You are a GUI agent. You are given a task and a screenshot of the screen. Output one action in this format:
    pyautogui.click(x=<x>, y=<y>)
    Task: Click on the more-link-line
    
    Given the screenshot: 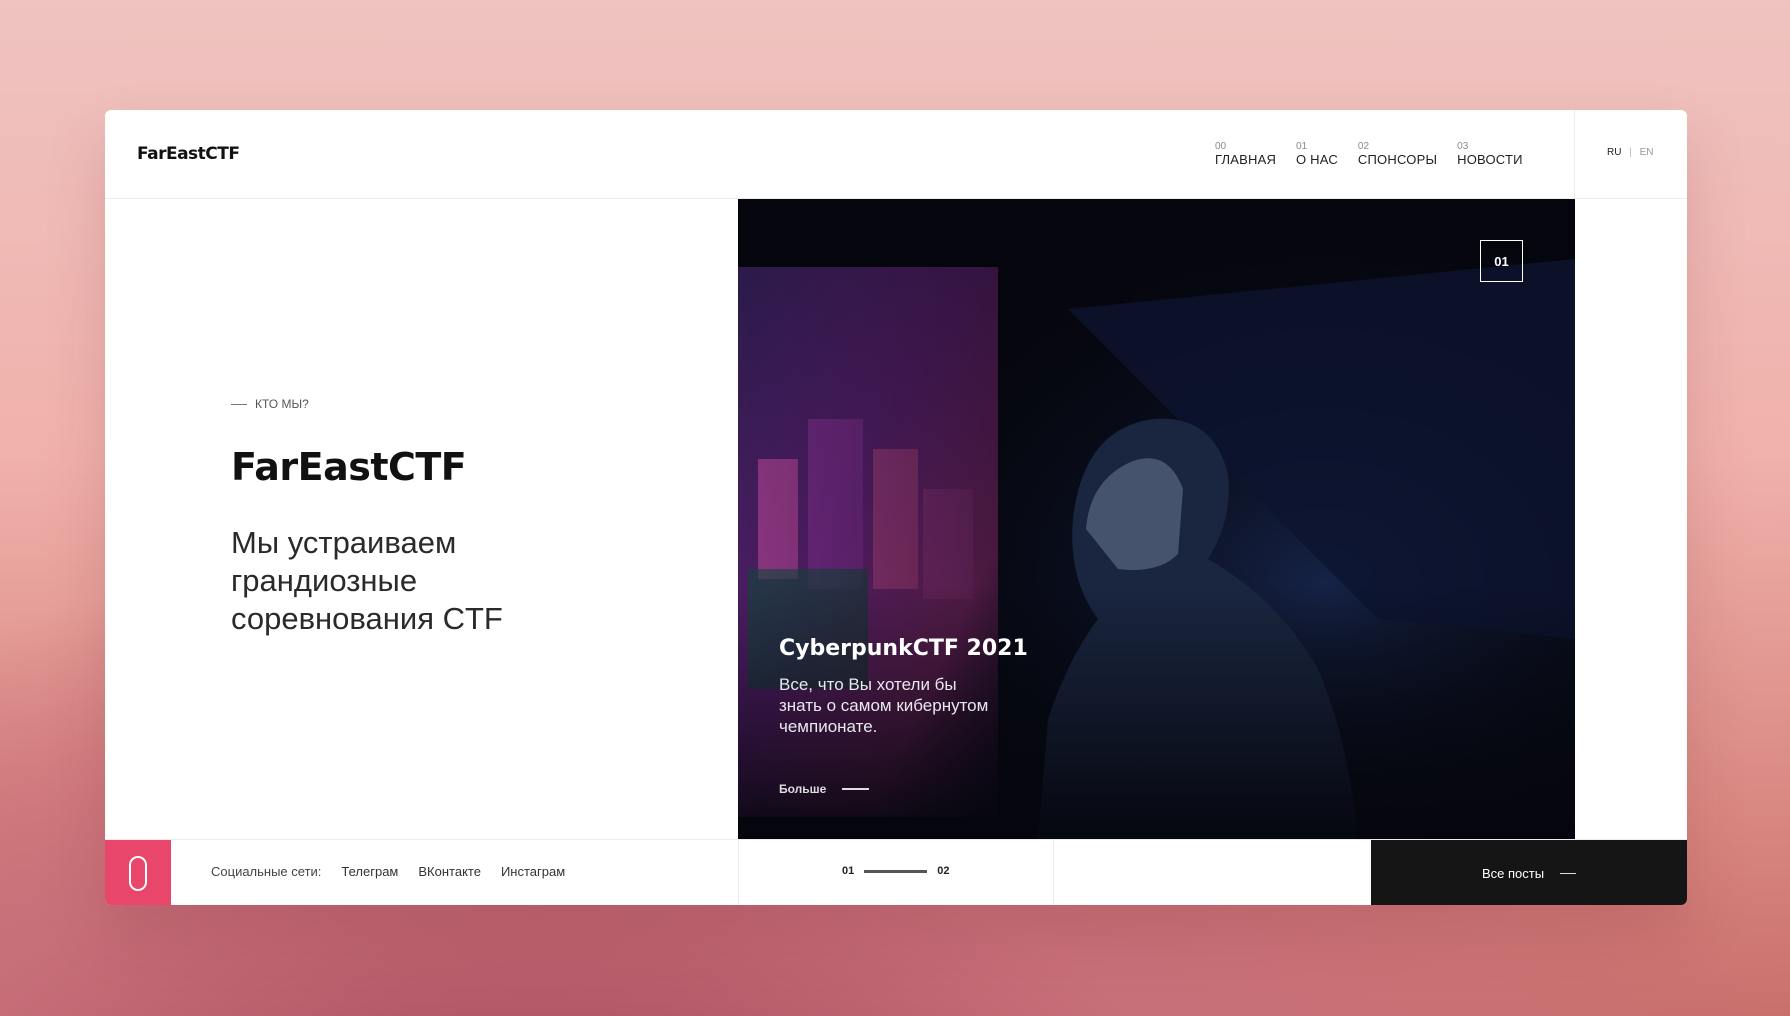 What is the action you would take?
    pyautogui.click(x=856, y=789)
    